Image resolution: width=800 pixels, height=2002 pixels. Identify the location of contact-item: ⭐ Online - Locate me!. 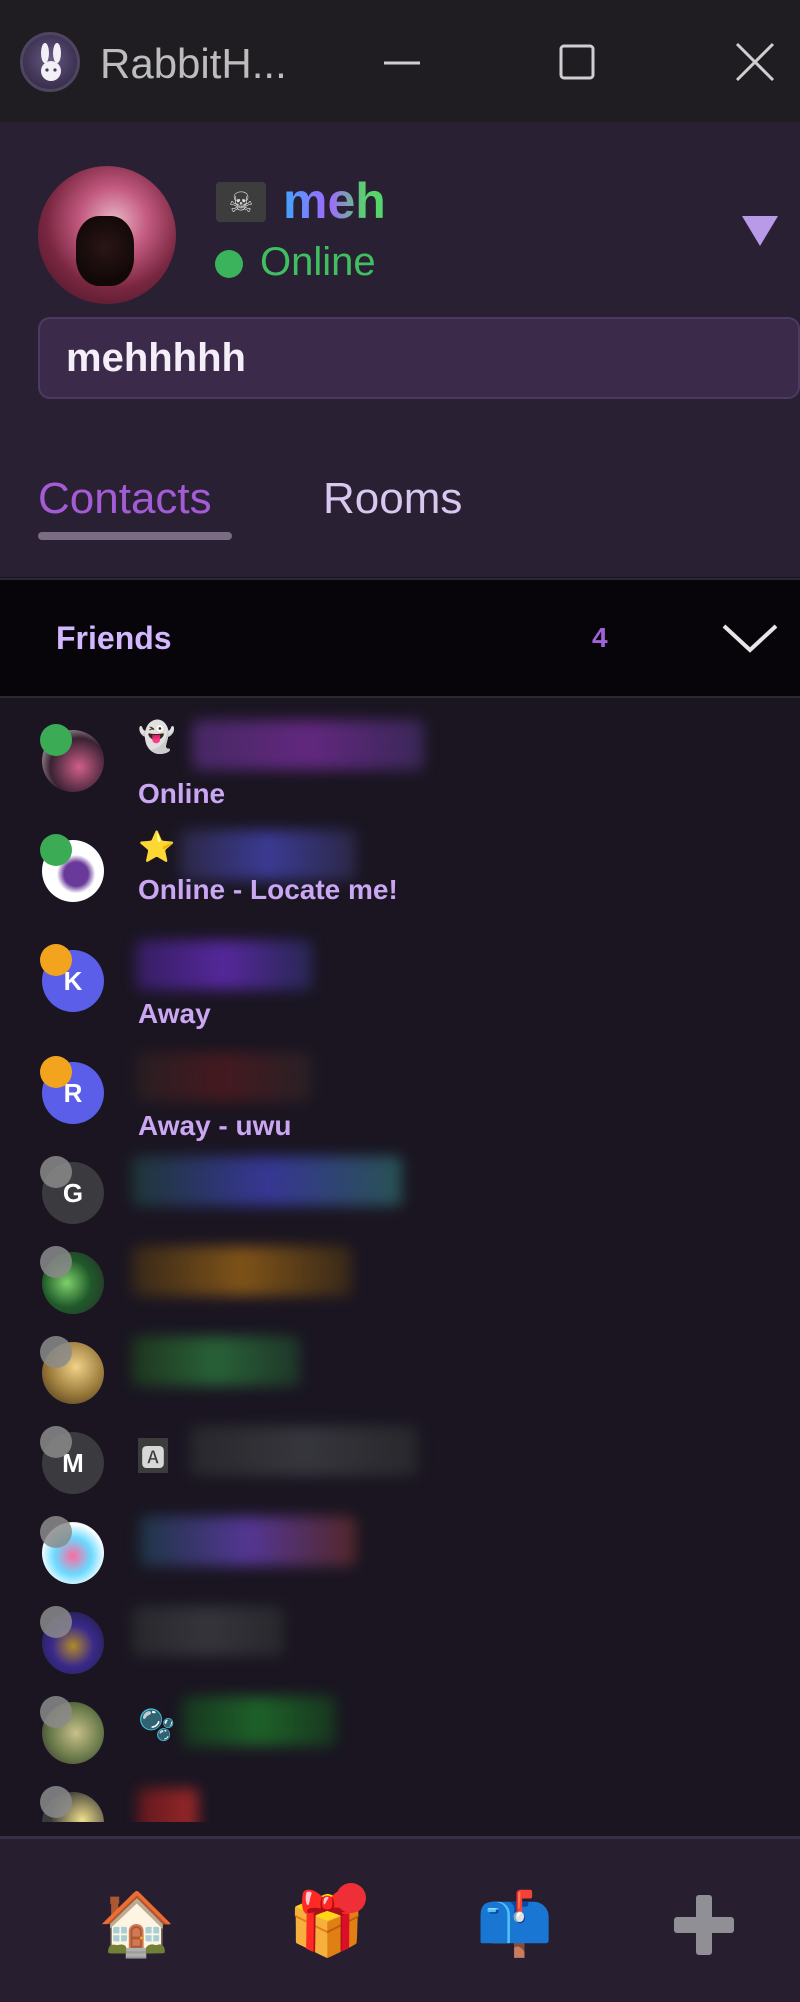
(400, 880).